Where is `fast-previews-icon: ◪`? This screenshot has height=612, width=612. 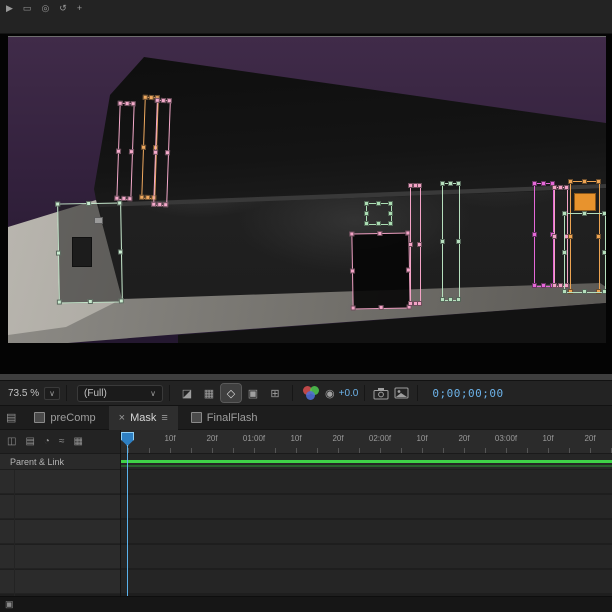
fast-previews-icon: ◪ is located at coordinates (187, 393).